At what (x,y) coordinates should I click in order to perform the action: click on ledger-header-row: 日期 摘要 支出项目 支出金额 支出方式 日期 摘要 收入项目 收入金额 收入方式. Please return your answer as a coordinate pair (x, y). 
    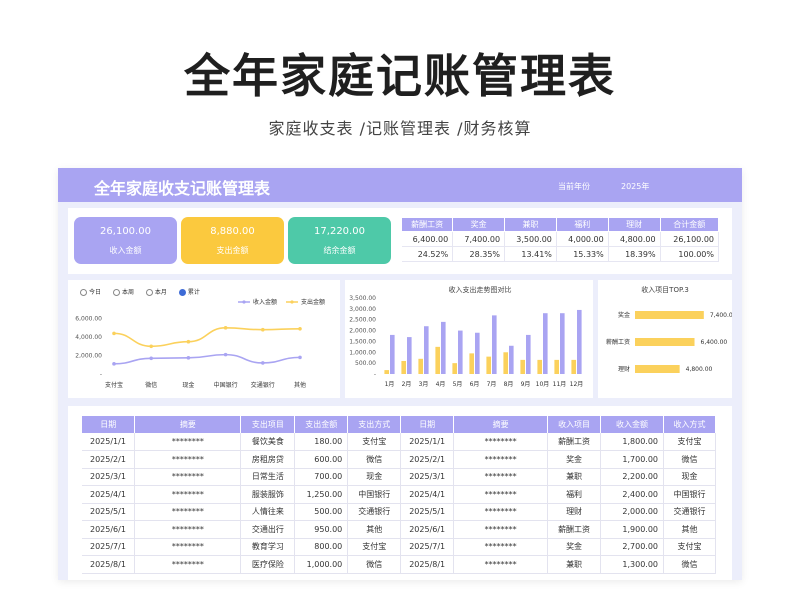
    Looking at the image, I should click on (399, 424).